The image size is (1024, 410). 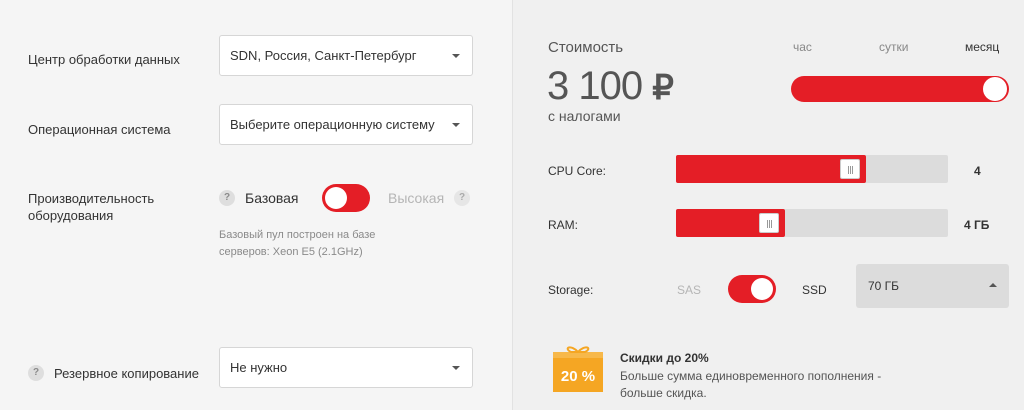 I want to click on storage-toggle, so click(x=752, y=289).